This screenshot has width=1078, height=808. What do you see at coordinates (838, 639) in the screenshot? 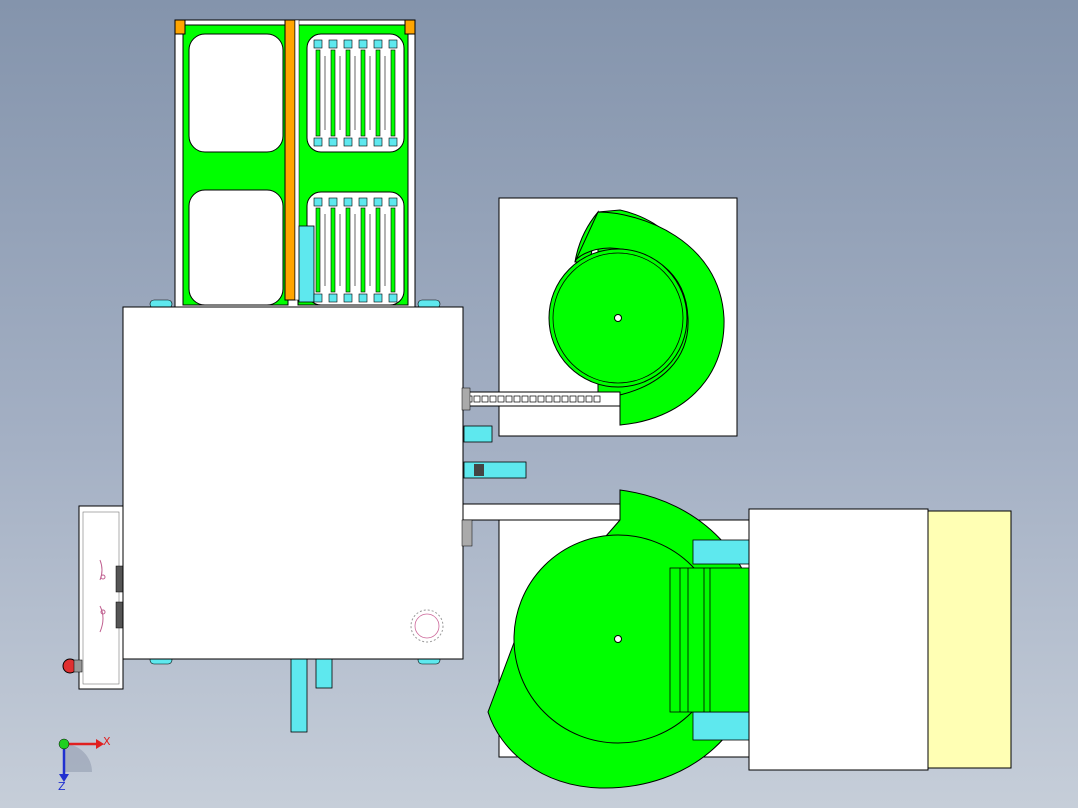
I see `feeder-housing` at bounding box center [838, 639].